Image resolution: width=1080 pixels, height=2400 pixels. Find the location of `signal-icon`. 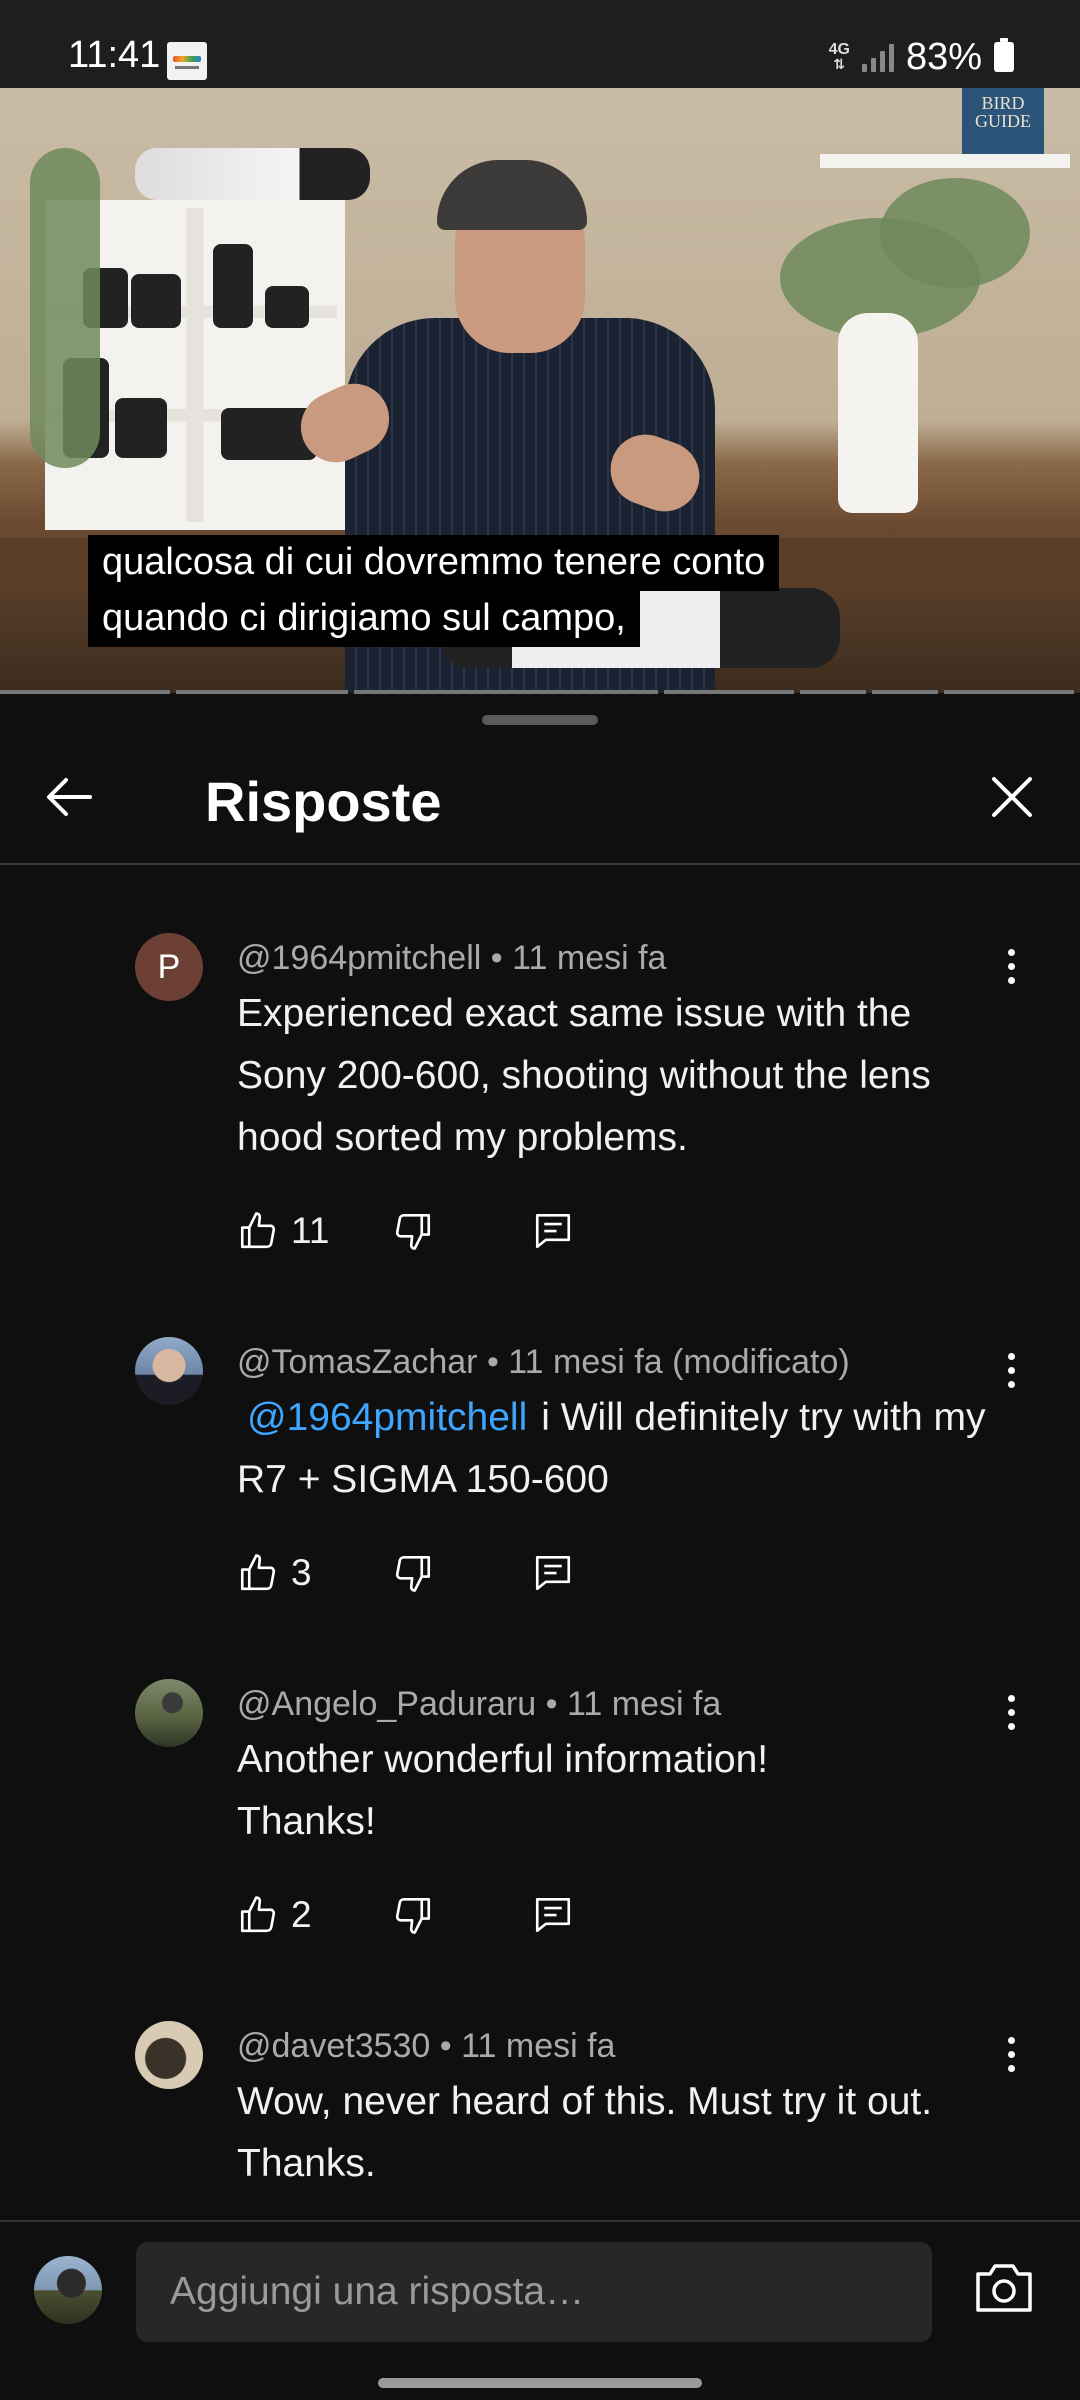

signal-icon is located at coordinates (877, 57).